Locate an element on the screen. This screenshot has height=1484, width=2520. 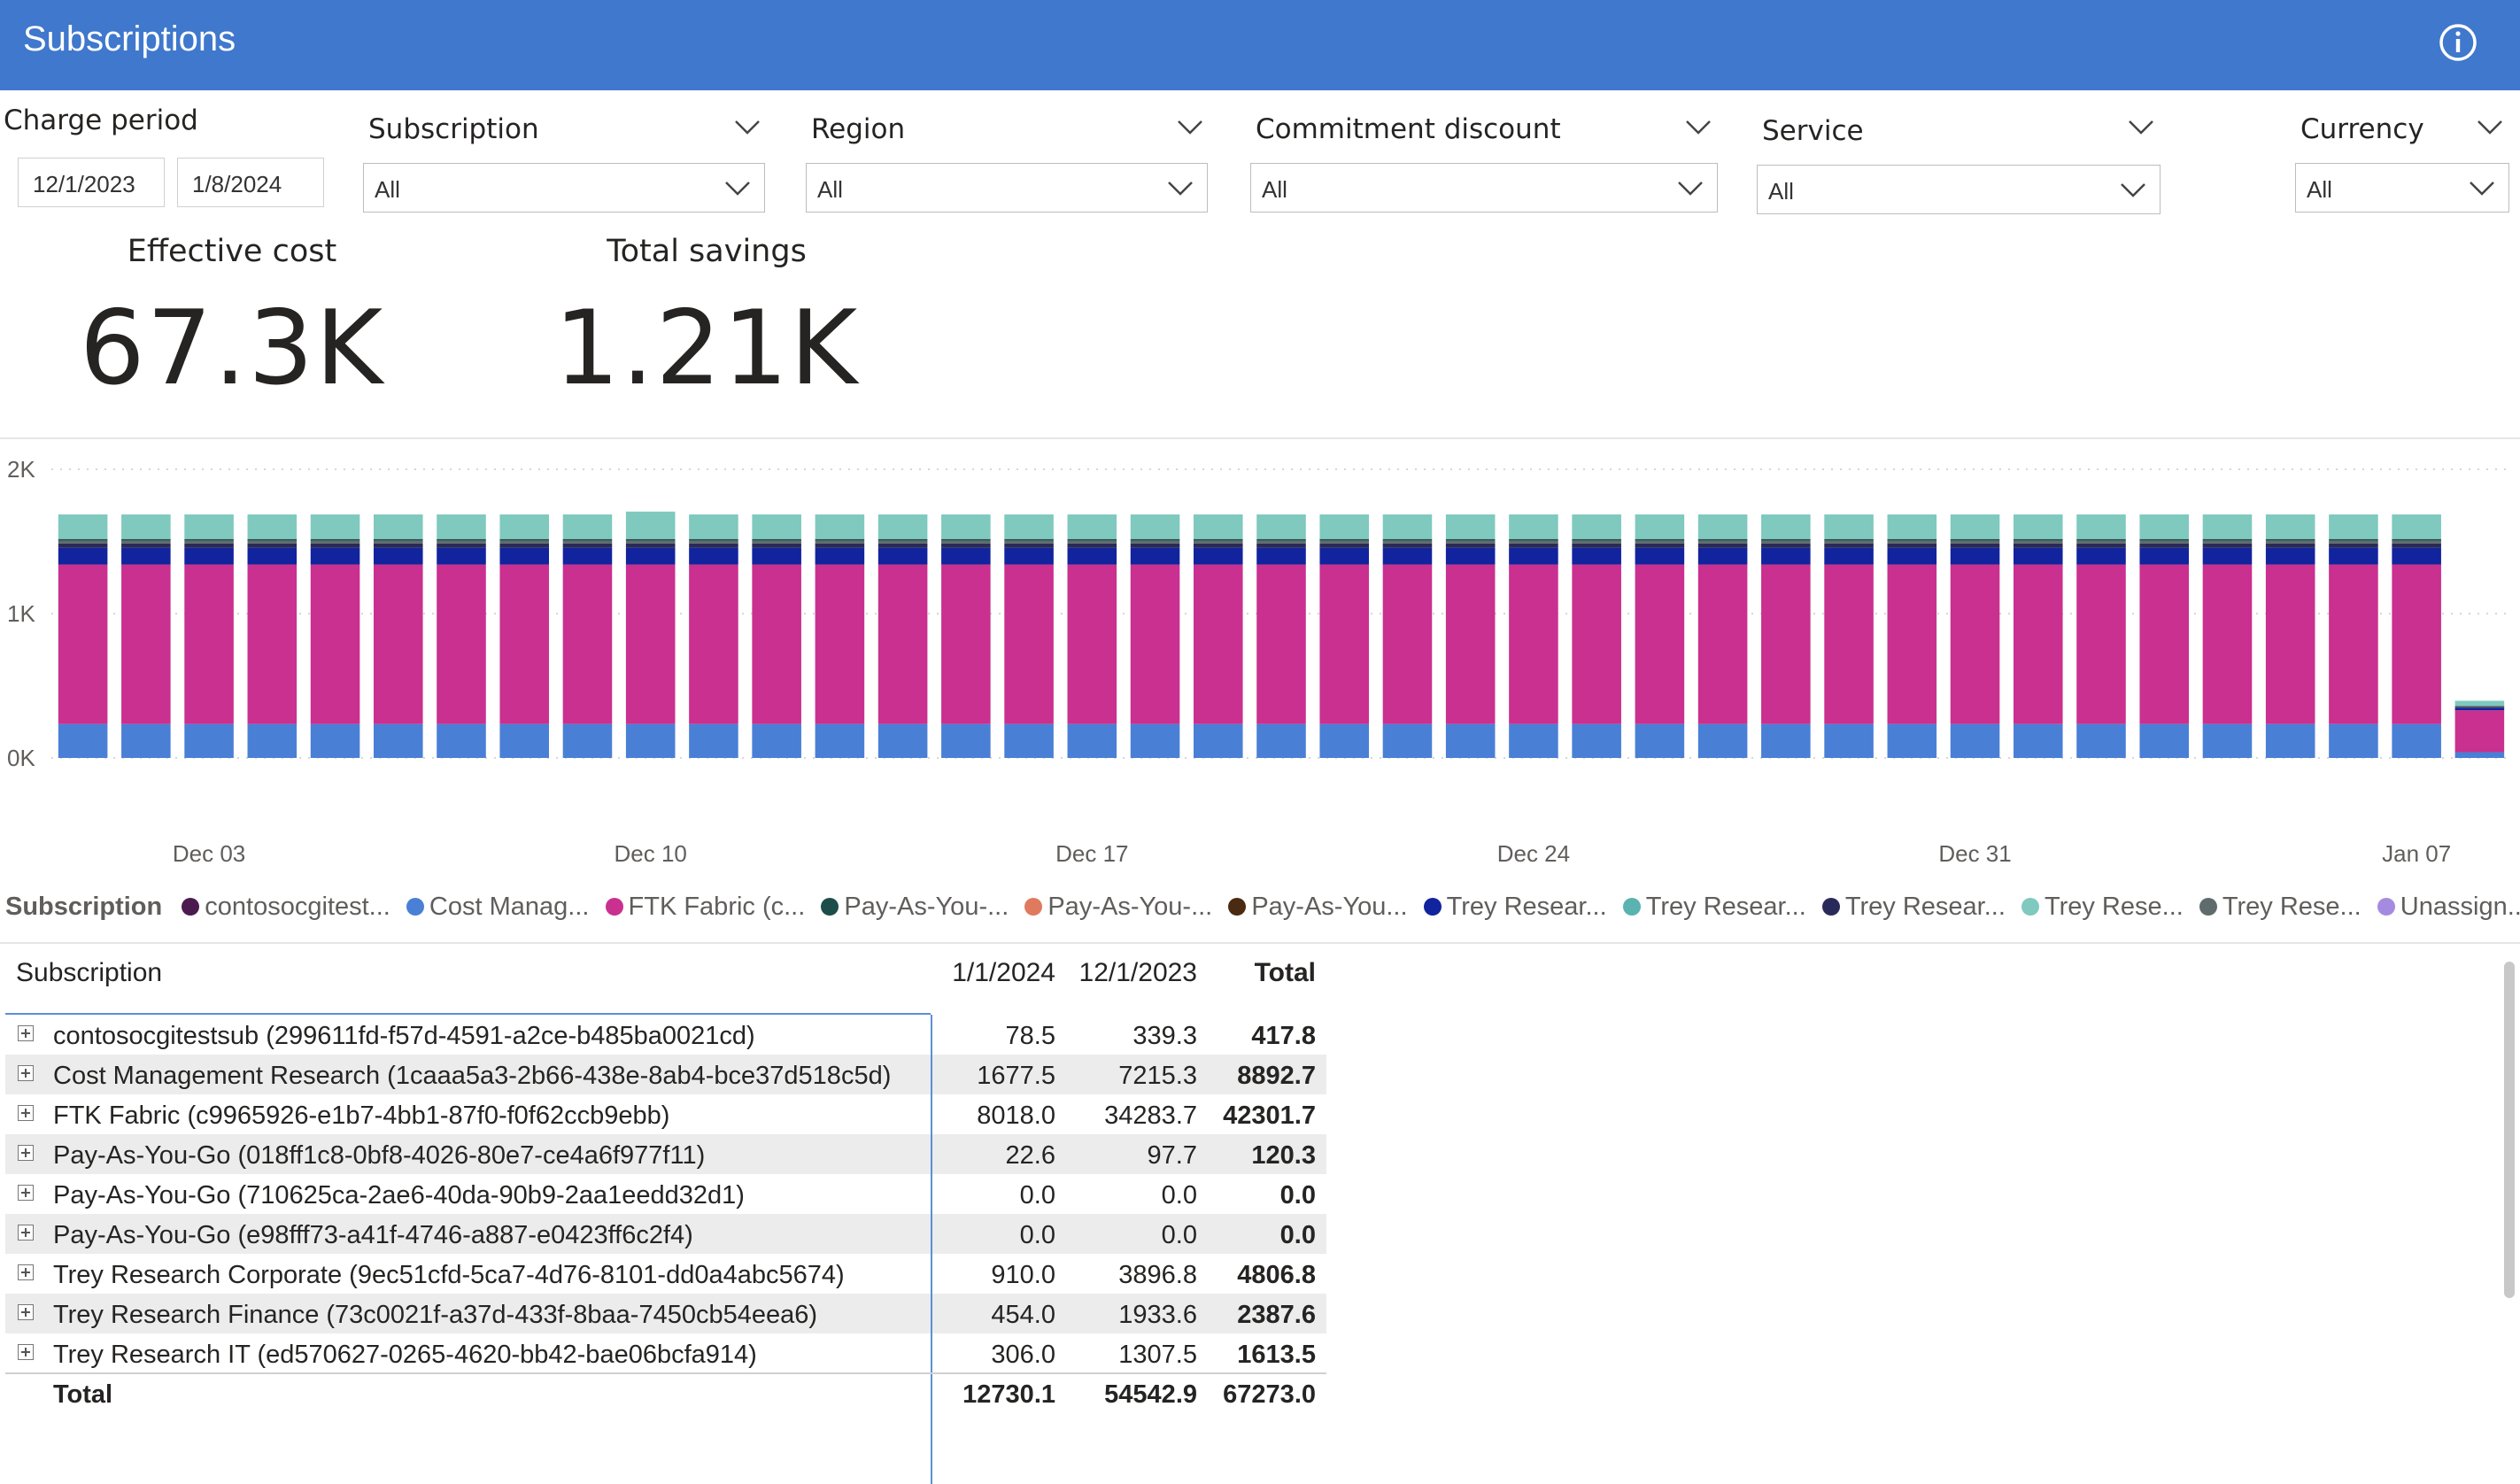
charge-period-end: 1/8/2024 is located at coordinates (250, 182).